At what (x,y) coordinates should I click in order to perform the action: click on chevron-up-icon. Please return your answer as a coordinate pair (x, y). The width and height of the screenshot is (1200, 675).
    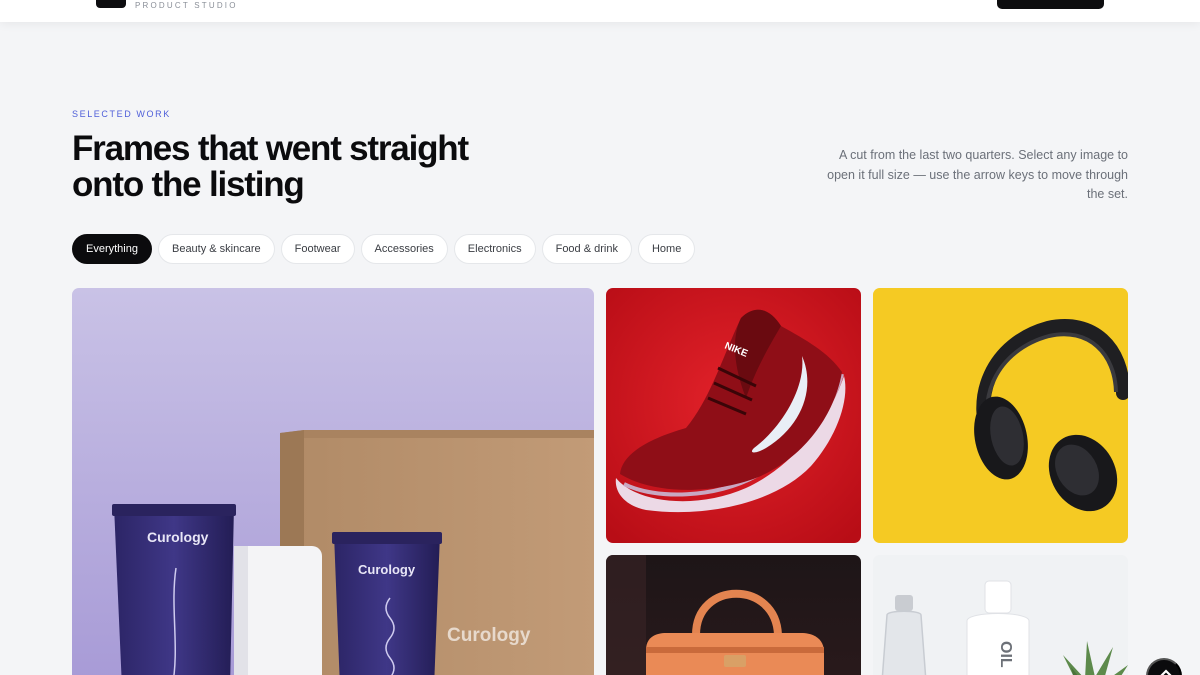
    Looking at the image, I should click on (1166, 672).